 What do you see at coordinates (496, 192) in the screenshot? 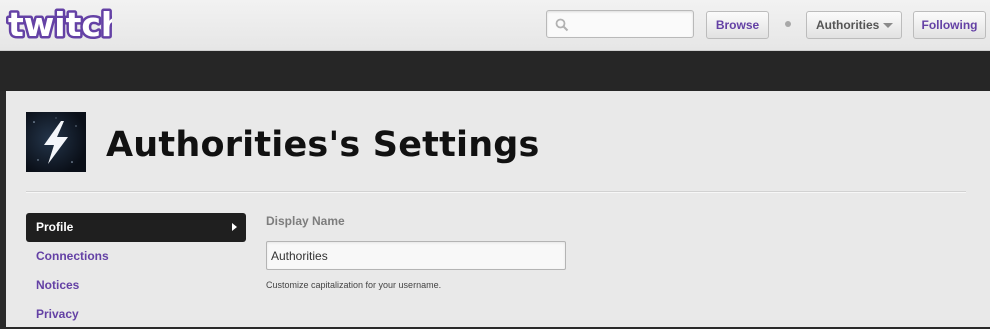
I see `divider` at bounding box center [496, 192].